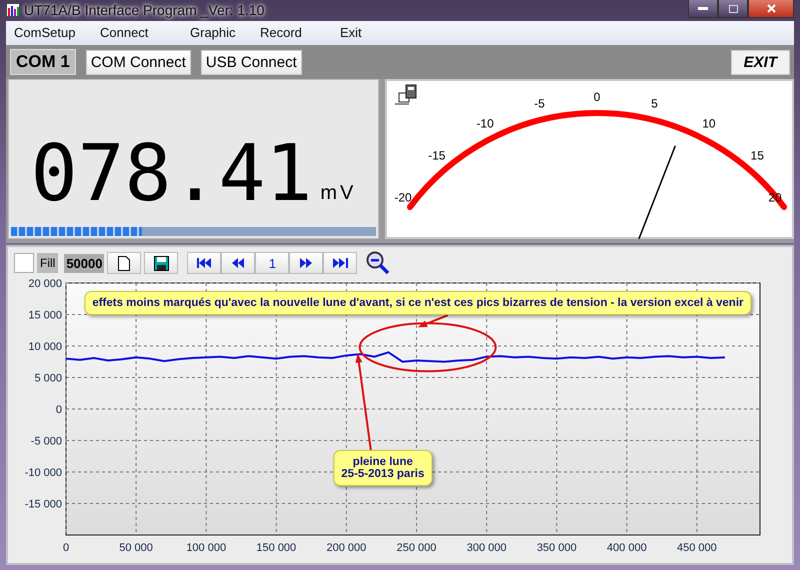  Describe the element at coordinates (338, 193) in the screenshot. I see `unit-label: mV` at that location.